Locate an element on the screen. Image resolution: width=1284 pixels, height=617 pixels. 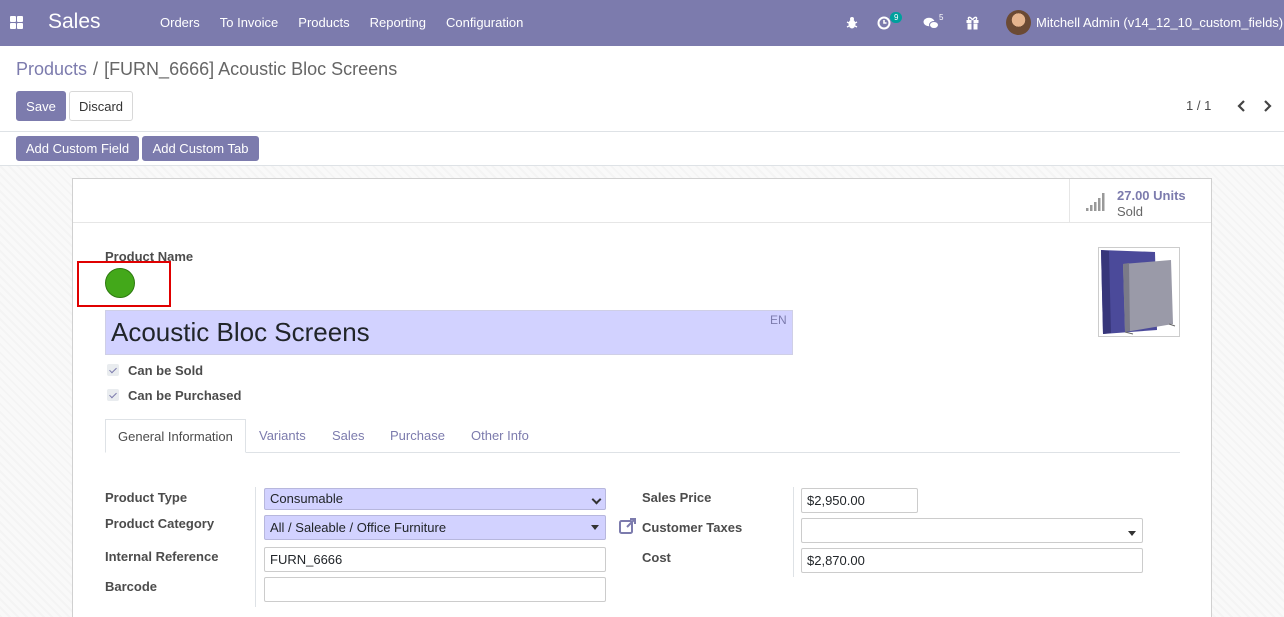
chevron-down-icon is located at coordinates (596, 499).